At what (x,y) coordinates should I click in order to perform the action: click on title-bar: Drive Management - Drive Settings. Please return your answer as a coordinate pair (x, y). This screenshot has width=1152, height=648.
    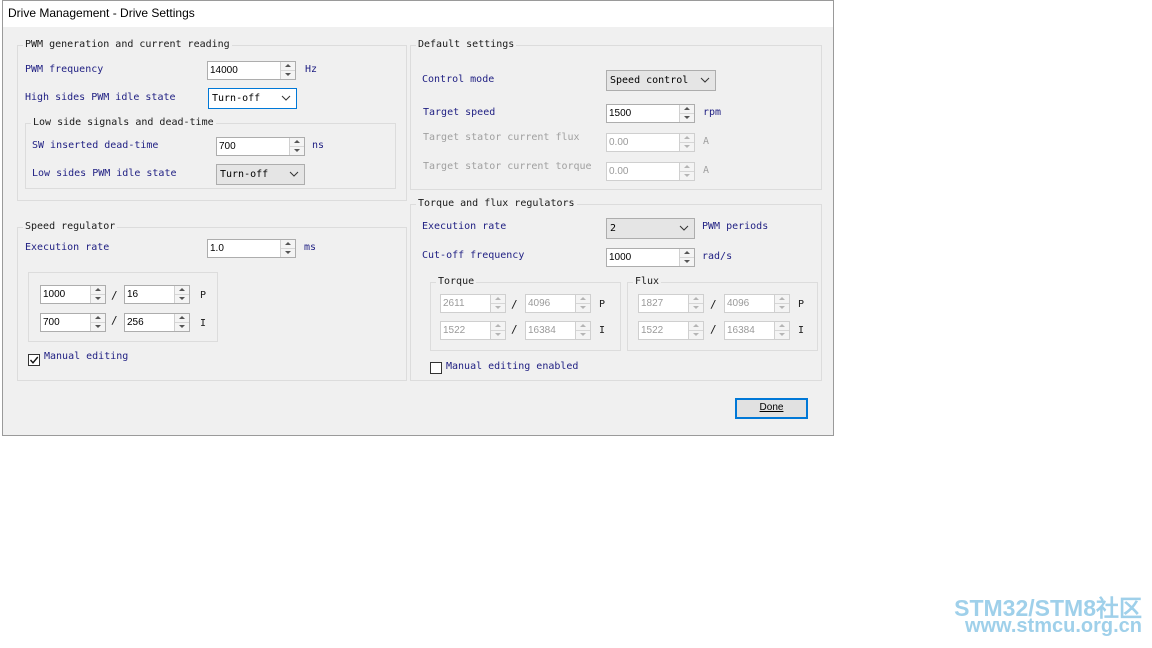
    Looking at the image, I should click on (418, 14).